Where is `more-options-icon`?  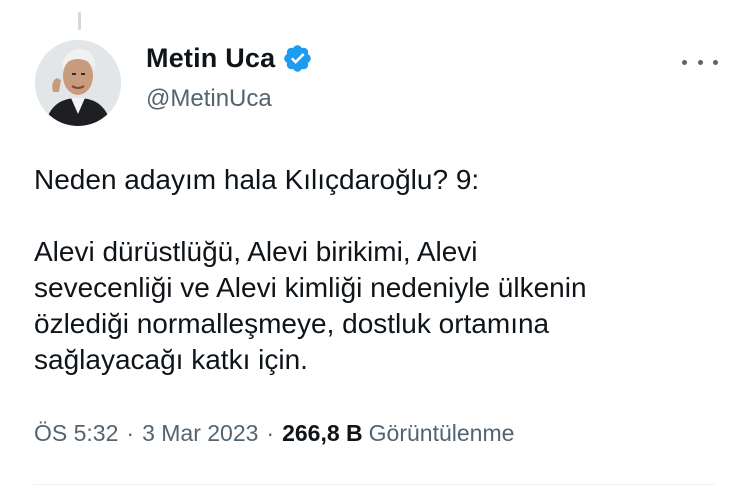 more-options-icon is located at coordinates (700, 62).